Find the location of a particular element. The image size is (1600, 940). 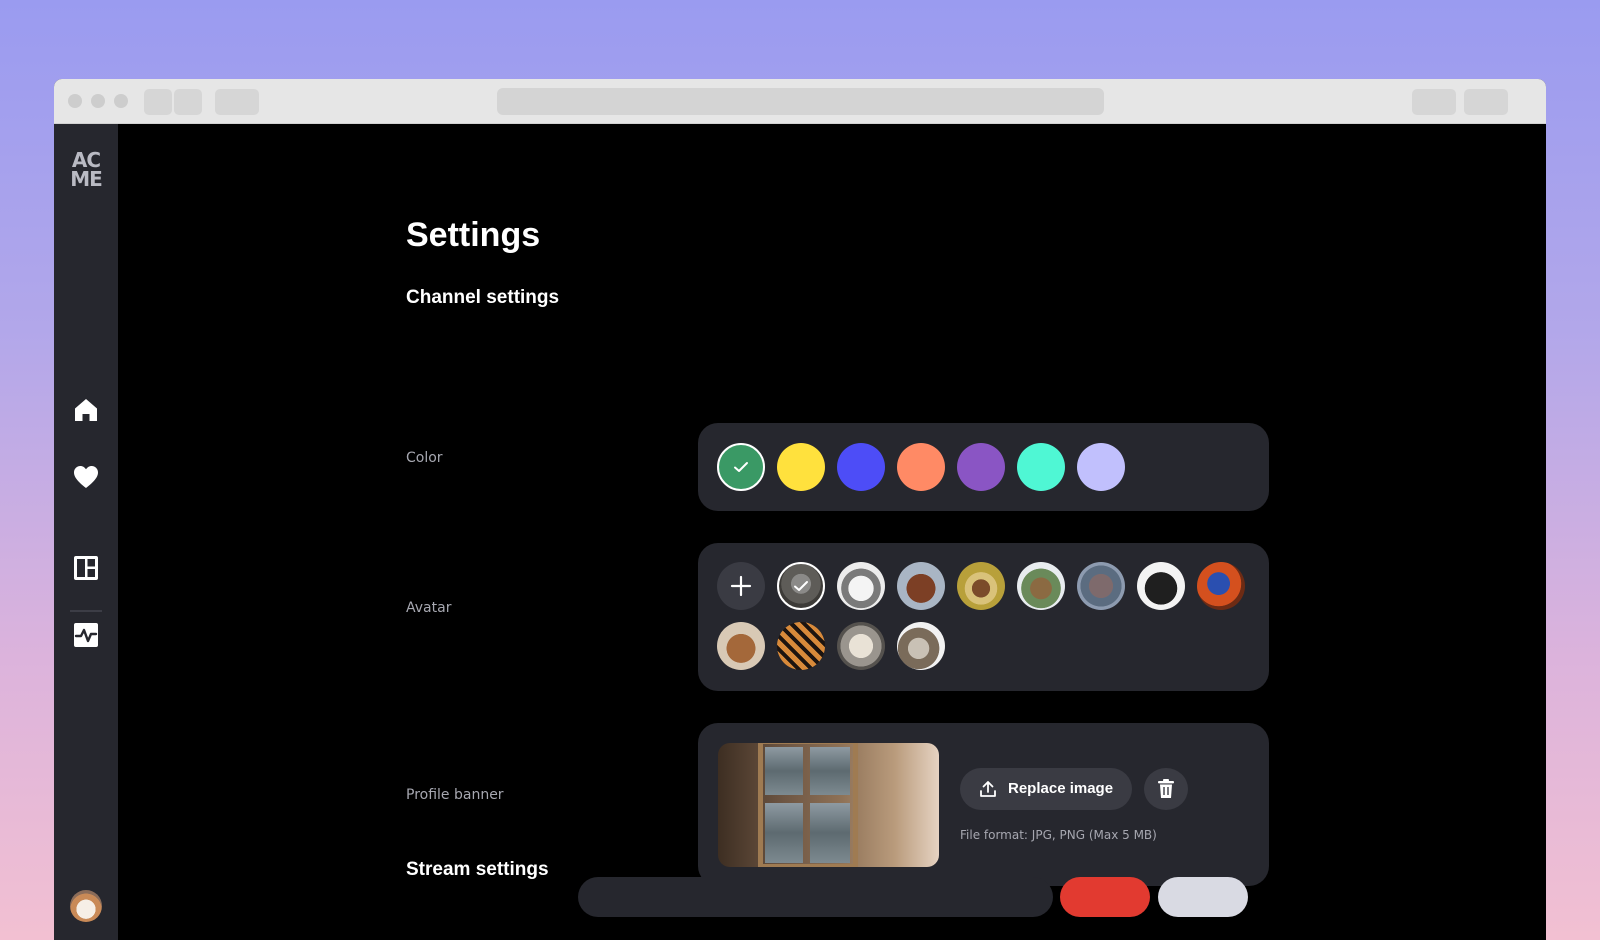

color-swatch-blue is located at coordinates (861, 467).